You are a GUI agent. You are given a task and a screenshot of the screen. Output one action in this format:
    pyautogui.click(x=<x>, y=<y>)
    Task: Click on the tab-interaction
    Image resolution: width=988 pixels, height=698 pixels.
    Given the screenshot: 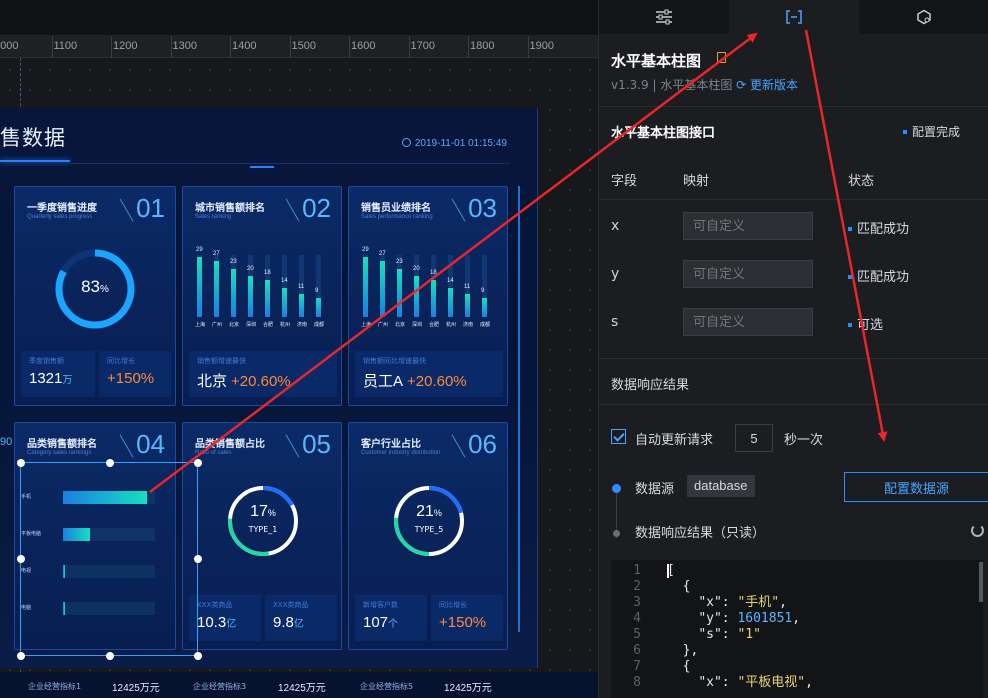 What is the action you would take?
    pyautogui.click(x=923, y=17)
    